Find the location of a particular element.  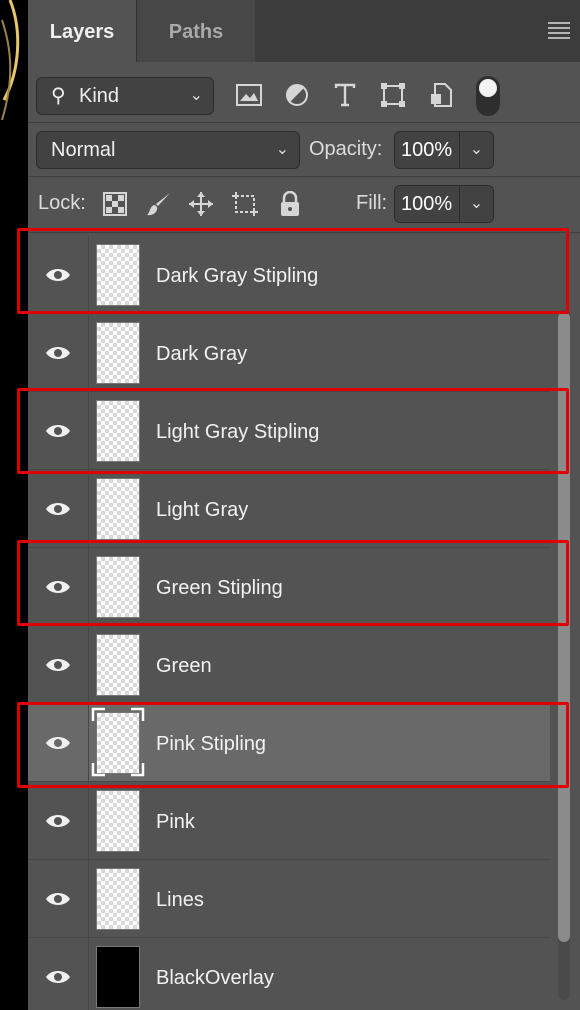

layer-name: Pink is located at coordinates (175, 822).